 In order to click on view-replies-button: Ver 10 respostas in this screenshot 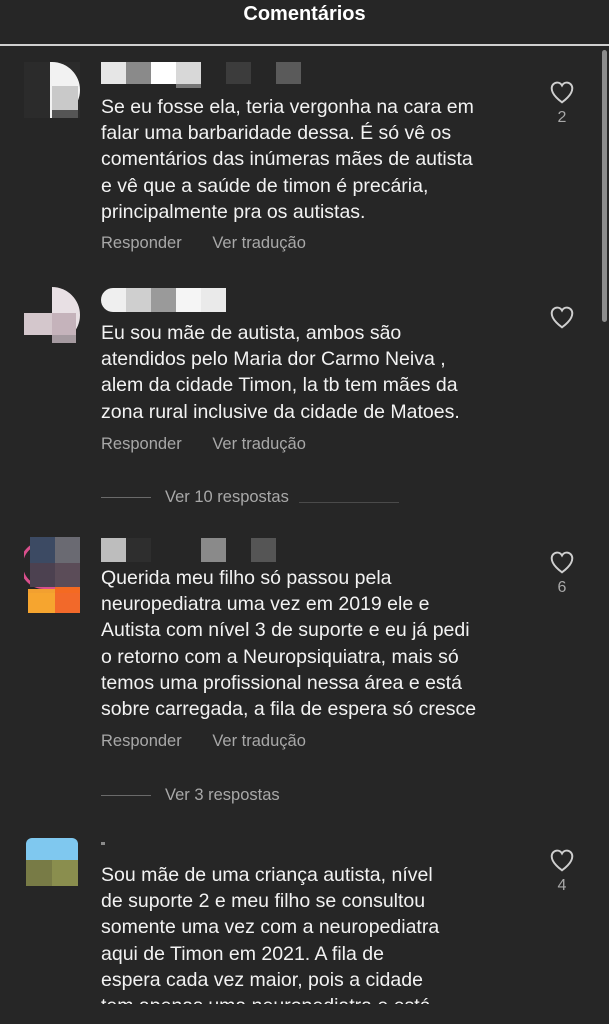, I will do `click(250, 497)`.